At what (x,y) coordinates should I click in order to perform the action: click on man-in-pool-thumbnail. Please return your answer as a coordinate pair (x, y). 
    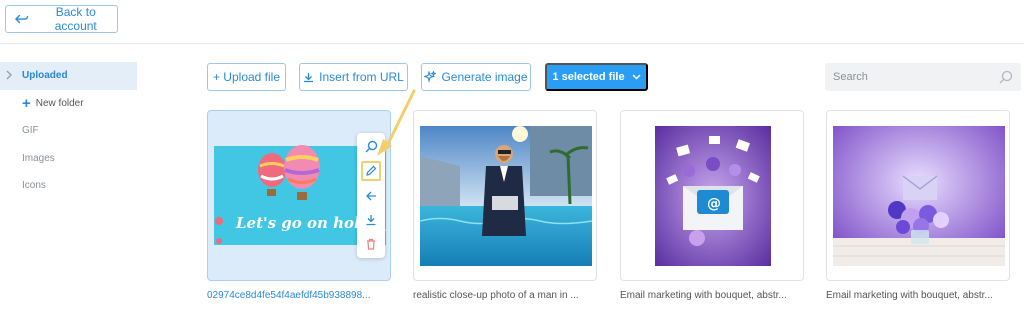
    Looking at the image, I should click on (506, 196).